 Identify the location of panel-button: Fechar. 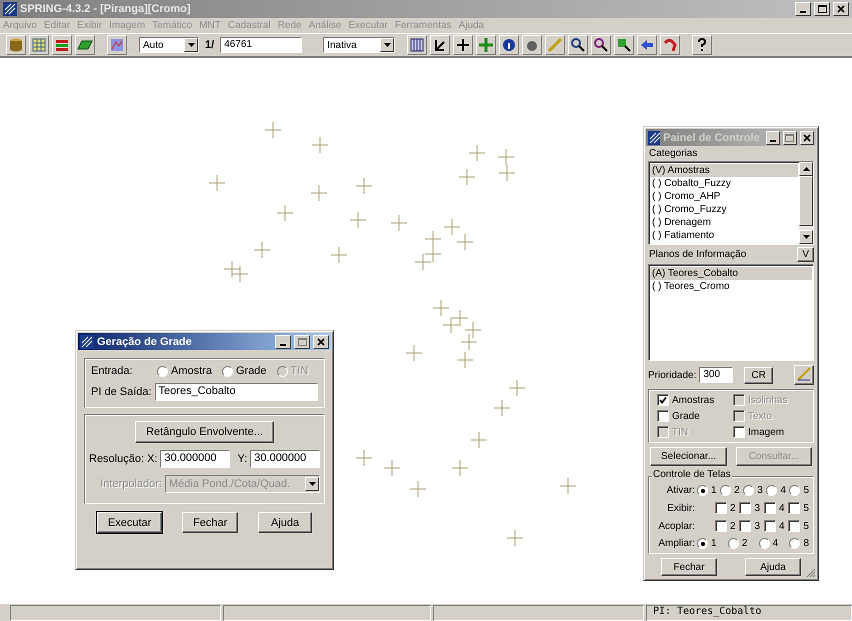
(689, 567).